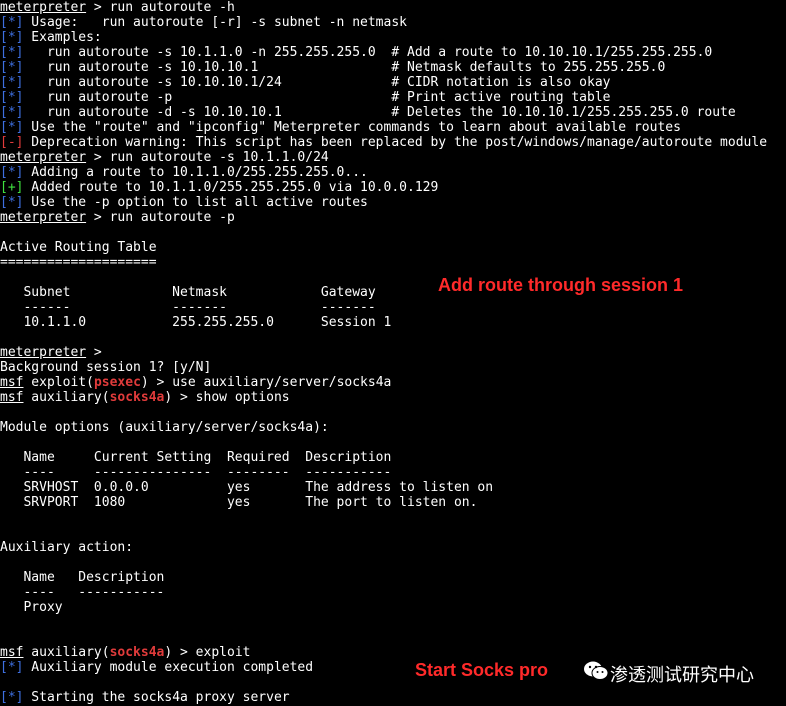  I want to click on watermark-text: 渗透测试研究中心, so click(682, 675).